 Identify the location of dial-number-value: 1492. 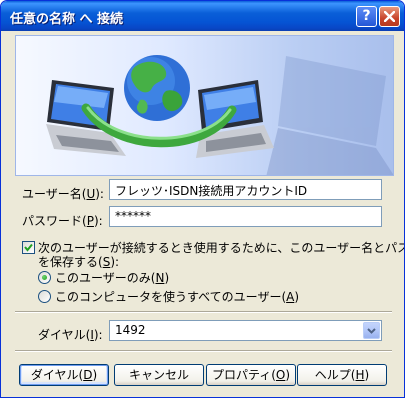
(130, 330).